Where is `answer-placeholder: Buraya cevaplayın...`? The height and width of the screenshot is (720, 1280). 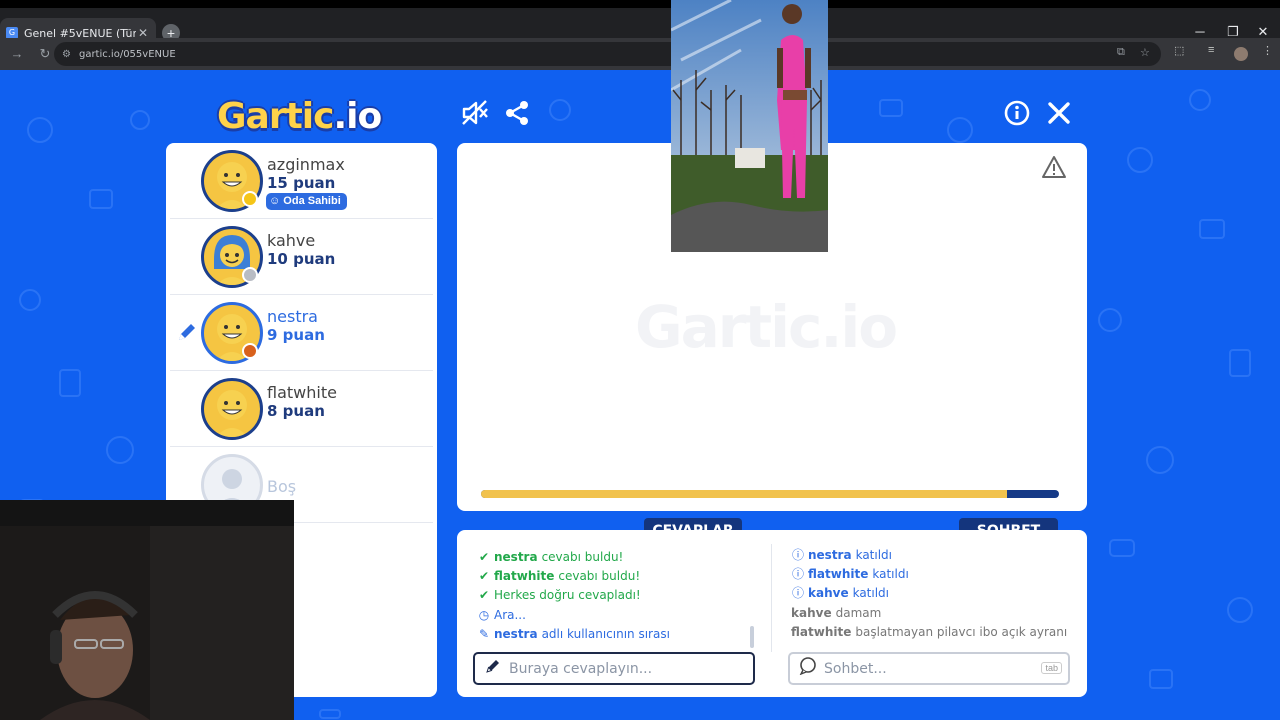
answer-placeholder: Buraya cevaplayın... is located at coordinates (581, 668).